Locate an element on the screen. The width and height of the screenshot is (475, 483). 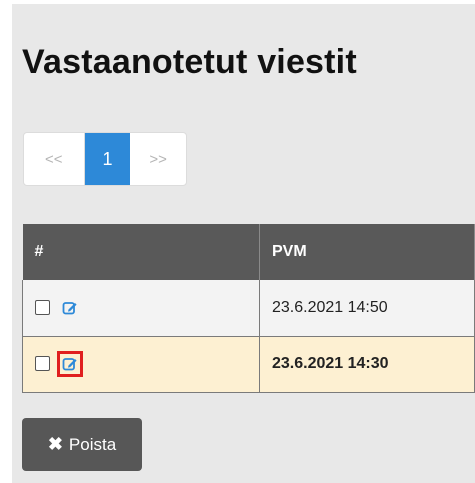
column-header-date: PVM is located at coordinates (367, 252).